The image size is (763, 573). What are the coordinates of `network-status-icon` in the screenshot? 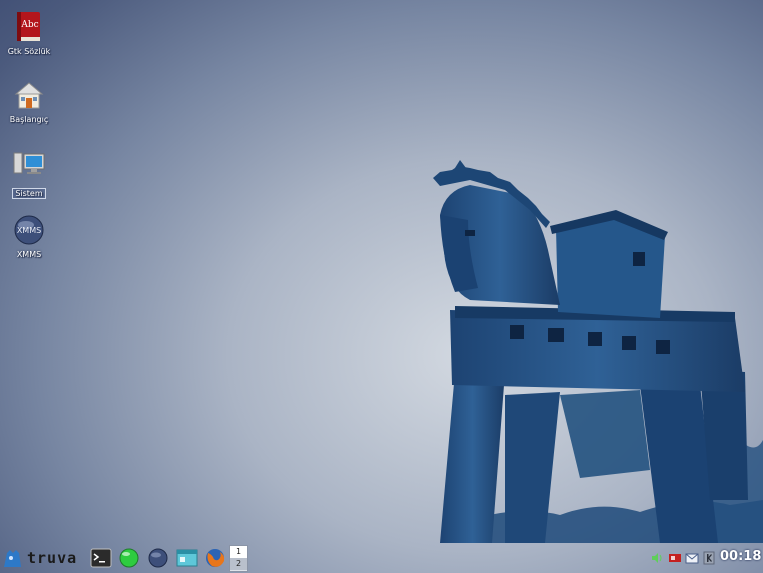 It's located at (675, 558).